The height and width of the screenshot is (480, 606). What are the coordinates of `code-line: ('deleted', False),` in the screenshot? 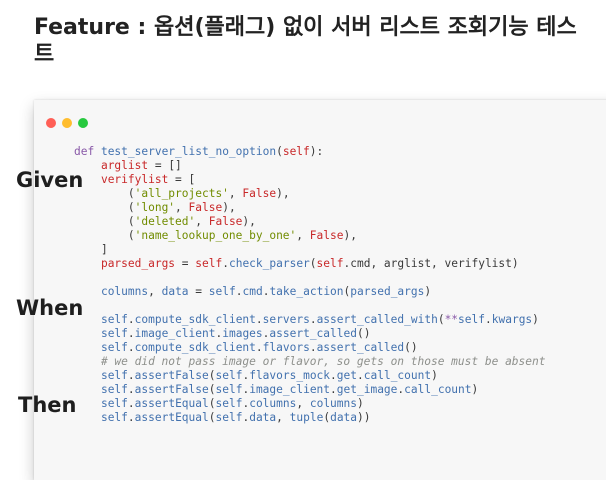 It's located at (165, 221).